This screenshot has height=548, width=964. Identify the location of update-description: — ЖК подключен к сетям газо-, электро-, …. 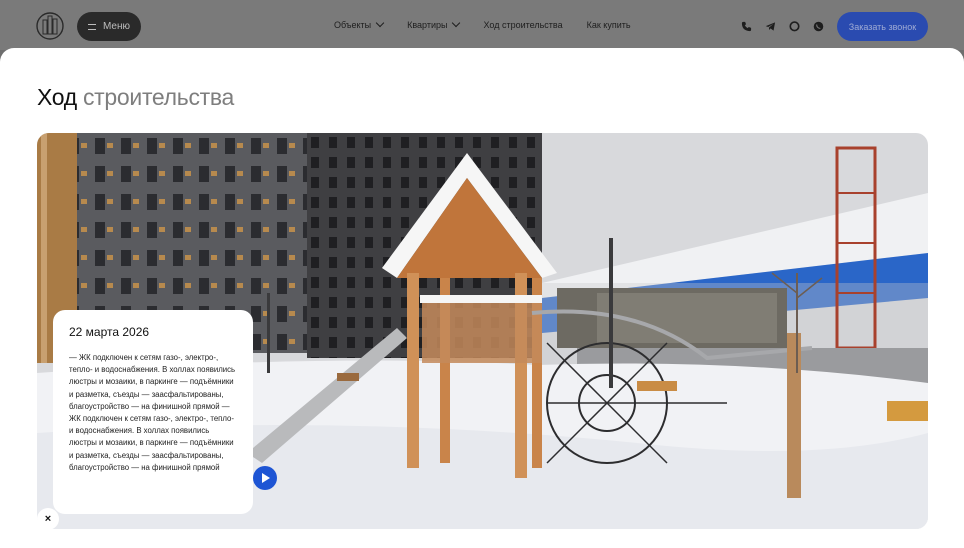
(152, 412).